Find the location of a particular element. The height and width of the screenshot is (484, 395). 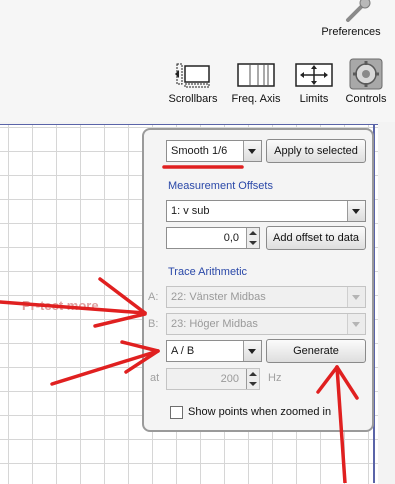

show-points-label: Show points when zoomed in is located at coordinates (259, 412).